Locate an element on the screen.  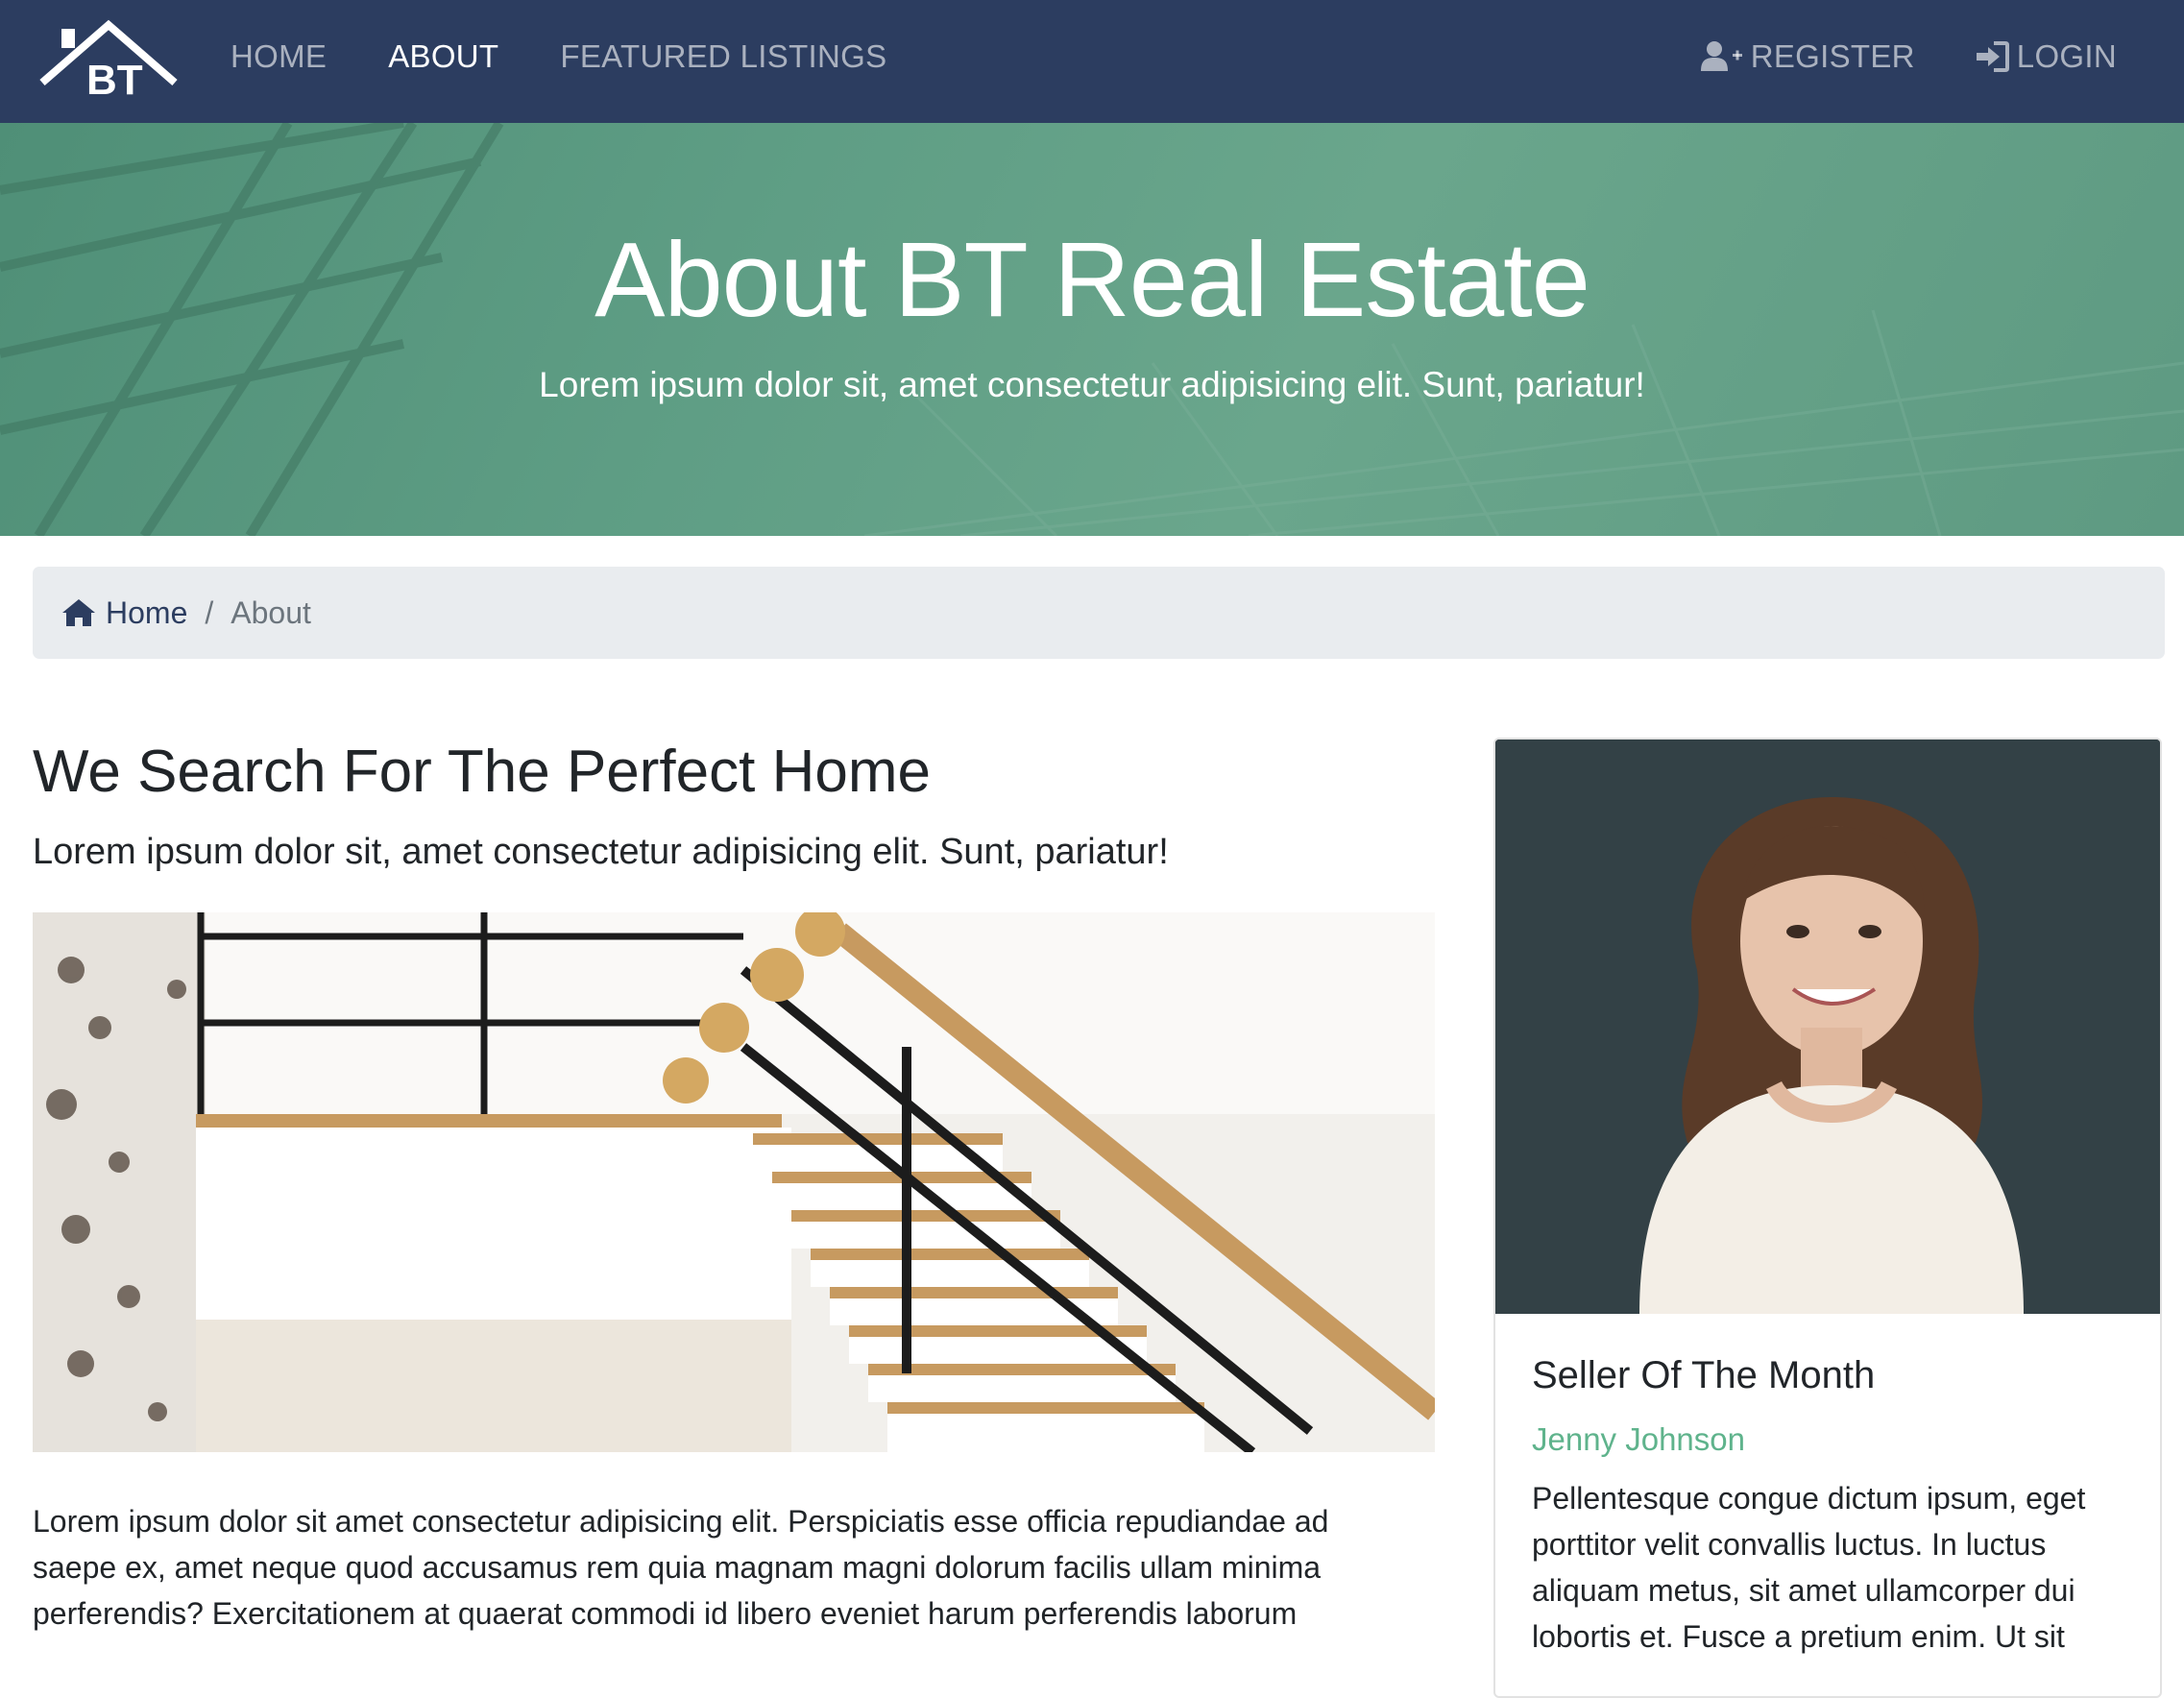
breadcrumb-current: About is located at coordinates (271, 612).